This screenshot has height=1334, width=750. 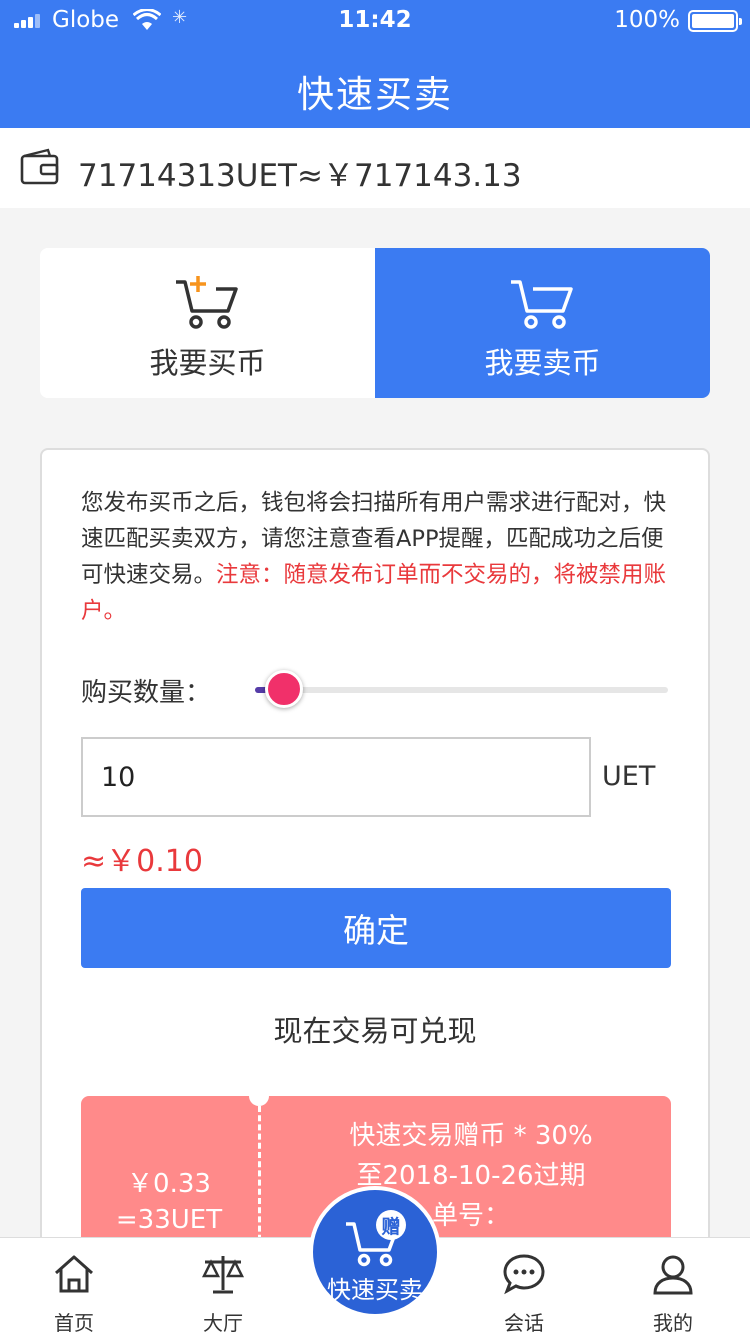 I want to click on page-title: 快速买卖, so click(x=375, y=94).